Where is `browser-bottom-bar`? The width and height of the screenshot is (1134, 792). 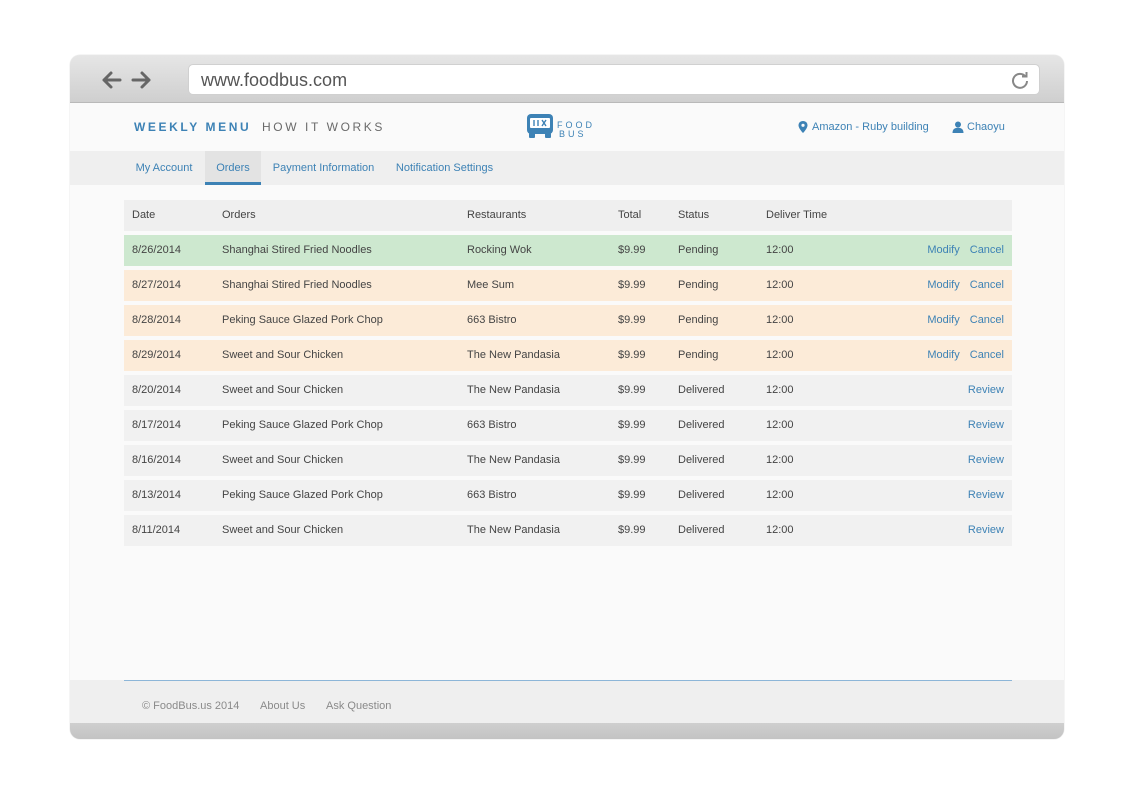 browser-bottom-bar is located at coordinates (567, 731).